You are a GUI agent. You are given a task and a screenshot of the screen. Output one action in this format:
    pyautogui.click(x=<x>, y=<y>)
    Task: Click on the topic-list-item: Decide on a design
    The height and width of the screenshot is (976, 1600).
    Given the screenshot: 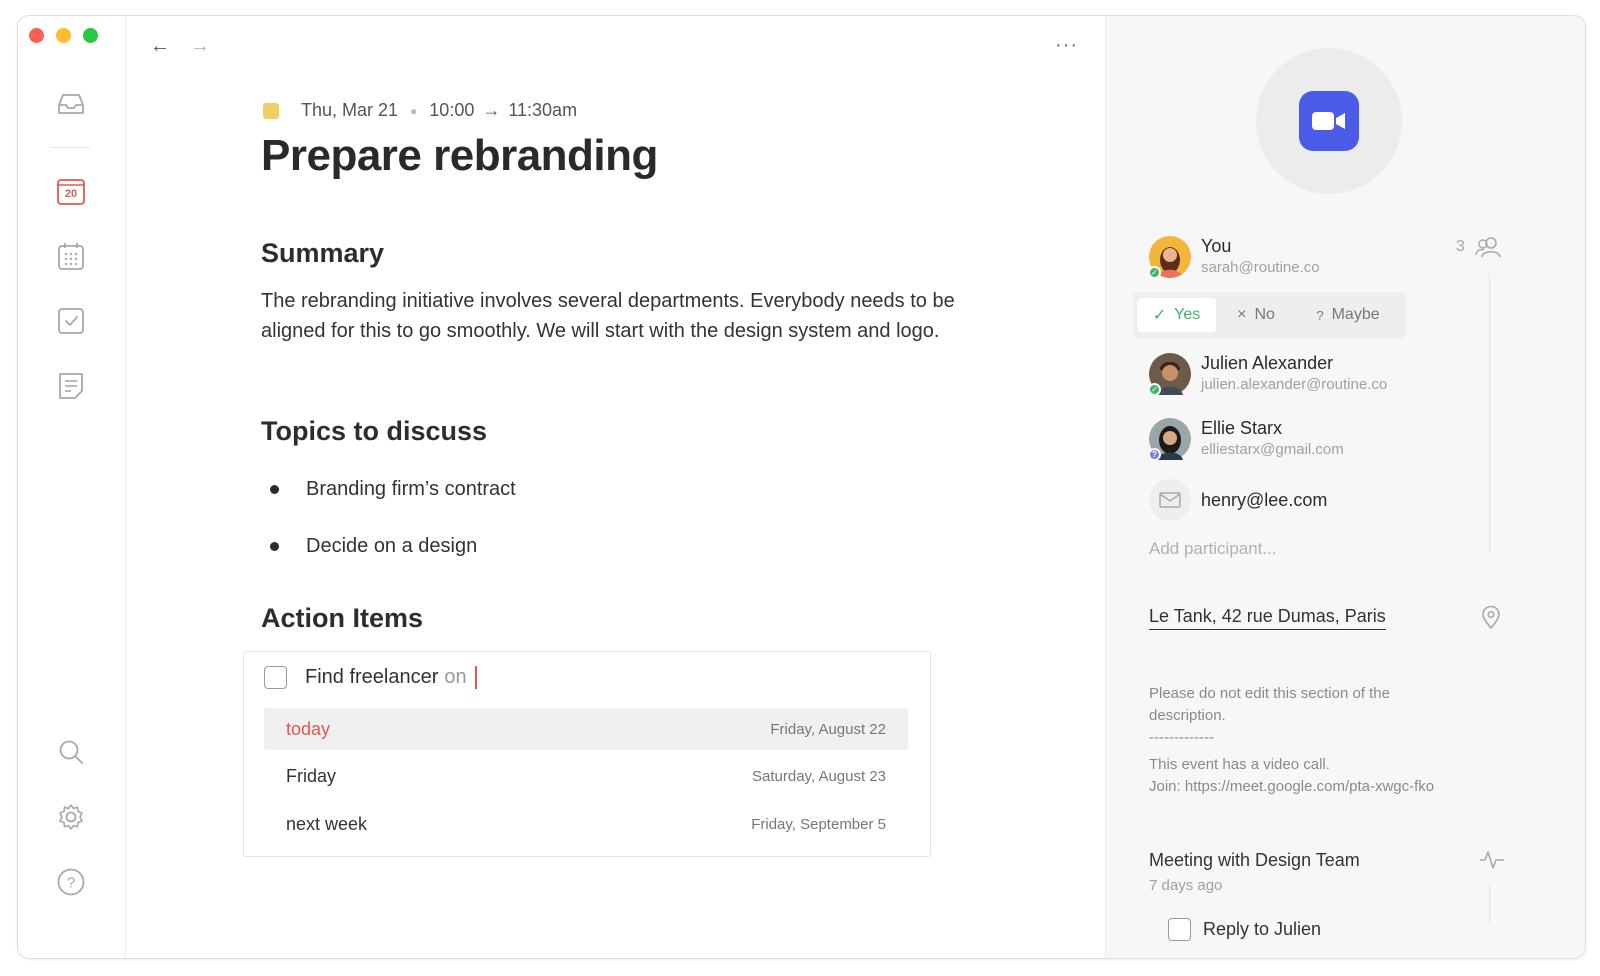 What is the action you would take?
    pyautogui.click(x=373, y=546)
    